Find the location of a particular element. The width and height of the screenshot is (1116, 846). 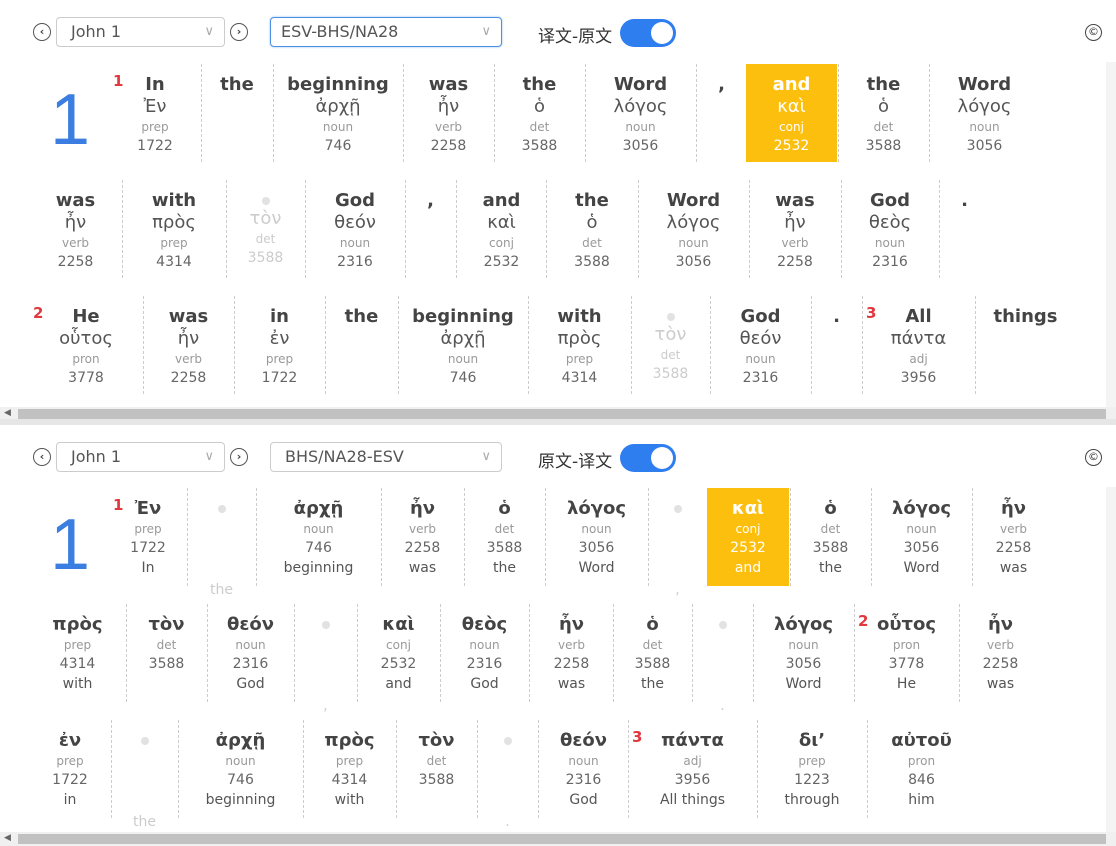

word-cell: ἐν prep 1722 in is located at coordinates (70, 769).